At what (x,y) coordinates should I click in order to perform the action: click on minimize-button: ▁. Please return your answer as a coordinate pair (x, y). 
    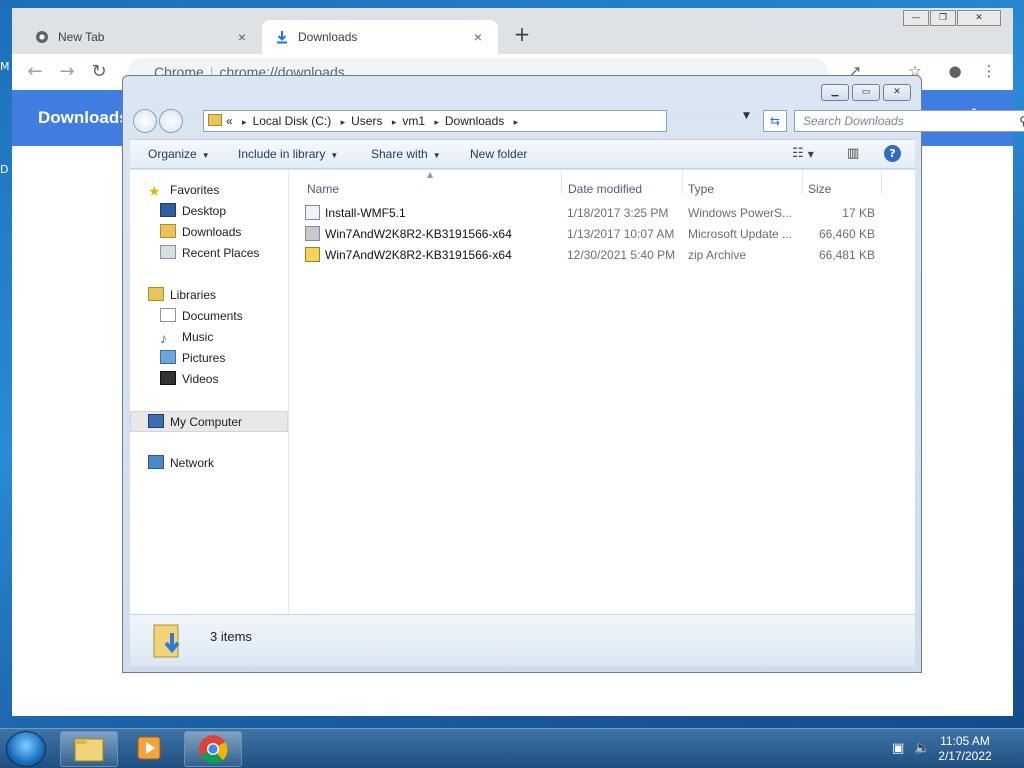
    Looking at the image, I should click on (835, 92).